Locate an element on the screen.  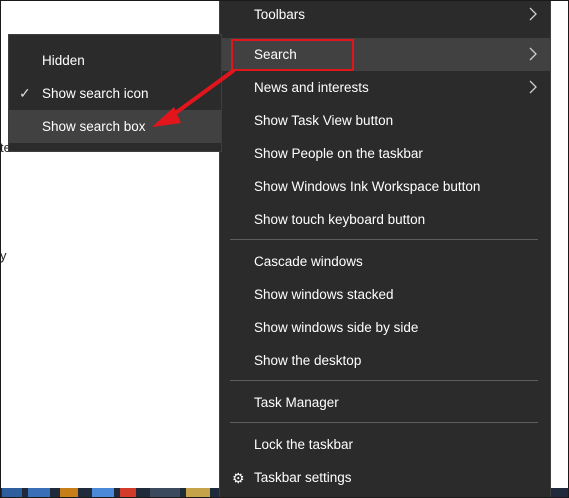
submenu-item-show-search-box: Show search box is located at coordinates (115, 126).